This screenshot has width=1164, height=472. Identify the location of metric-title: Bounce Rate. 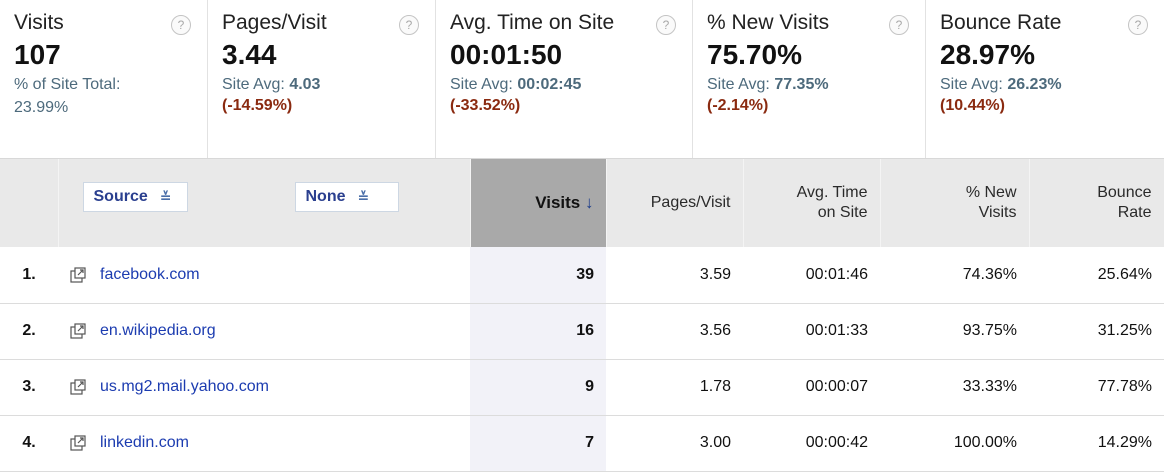
(1001, 22).